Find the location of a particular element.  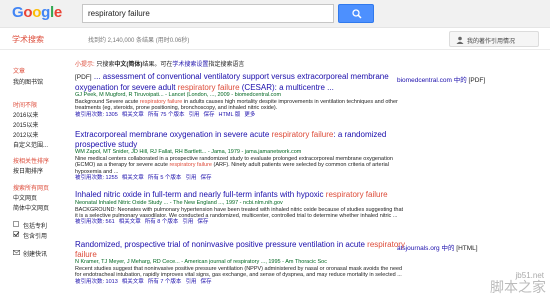

html-link: HTML 版 is located at coordinates (230, 115).